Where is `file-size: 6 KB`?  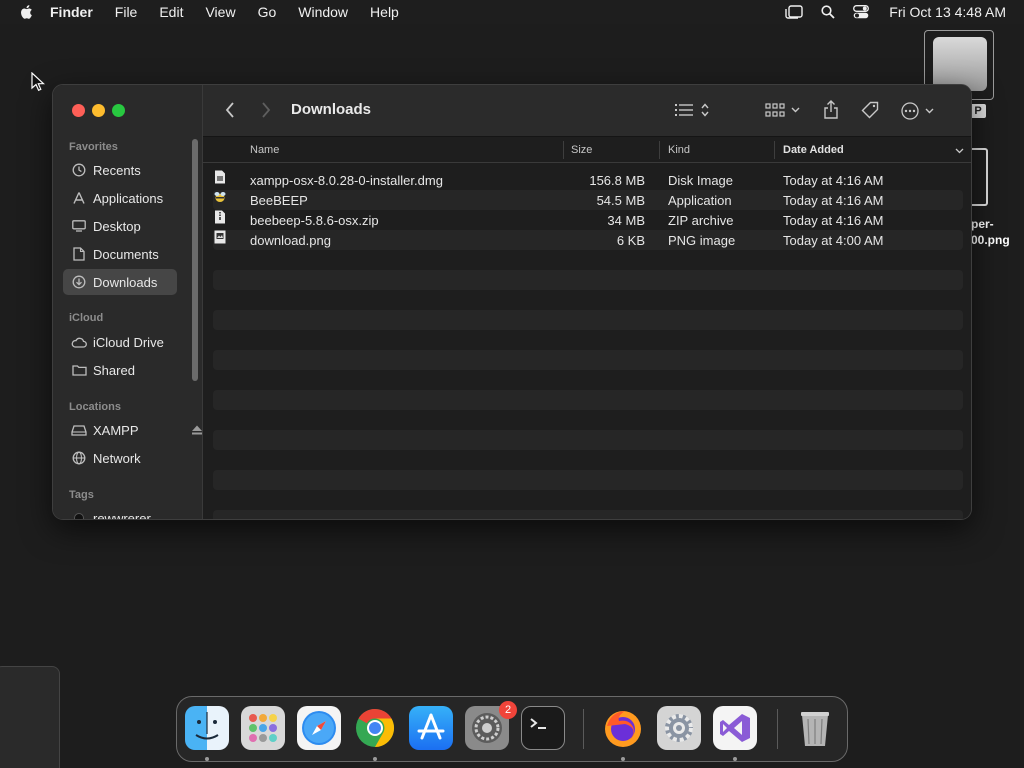 file-size: 6 KB is located at coordinates (630, 240).